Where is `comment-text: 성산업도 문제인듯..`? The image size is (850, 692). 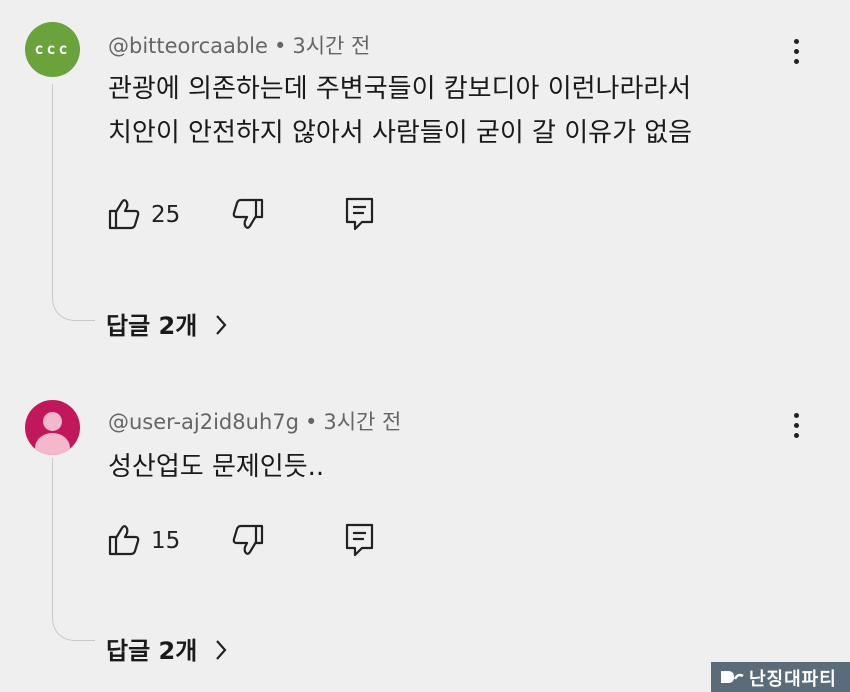 comment-text: 성산업도 문제인듯.. is located at coordinates (216, 467).